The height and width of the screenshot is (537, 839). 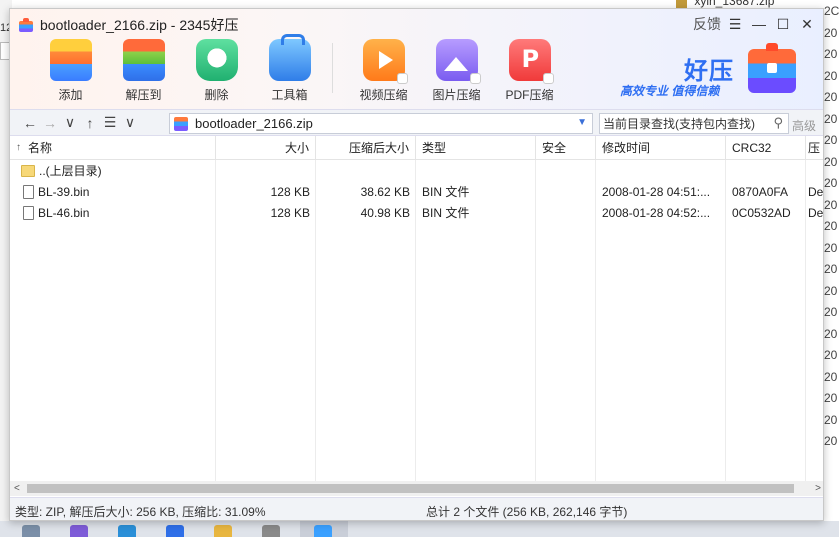 What do you see at coordinates (818, 488) in the screenshot?
I see `scroll-right-icon: >` at bounding box center [818, 488].